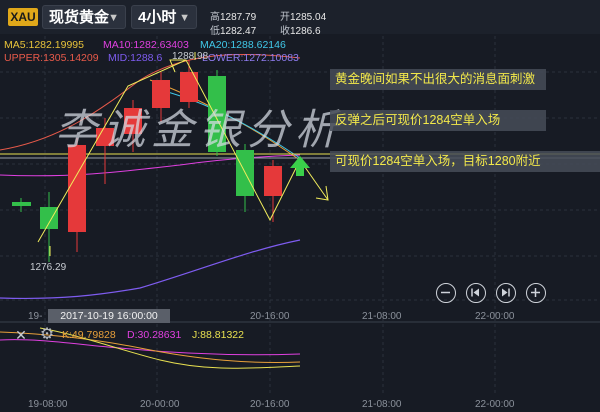  What do you see at coordinates (51, 58) in the screenshot?
I see `upper-value: UPPER:1305.14209` at bounding box center [51, 58].